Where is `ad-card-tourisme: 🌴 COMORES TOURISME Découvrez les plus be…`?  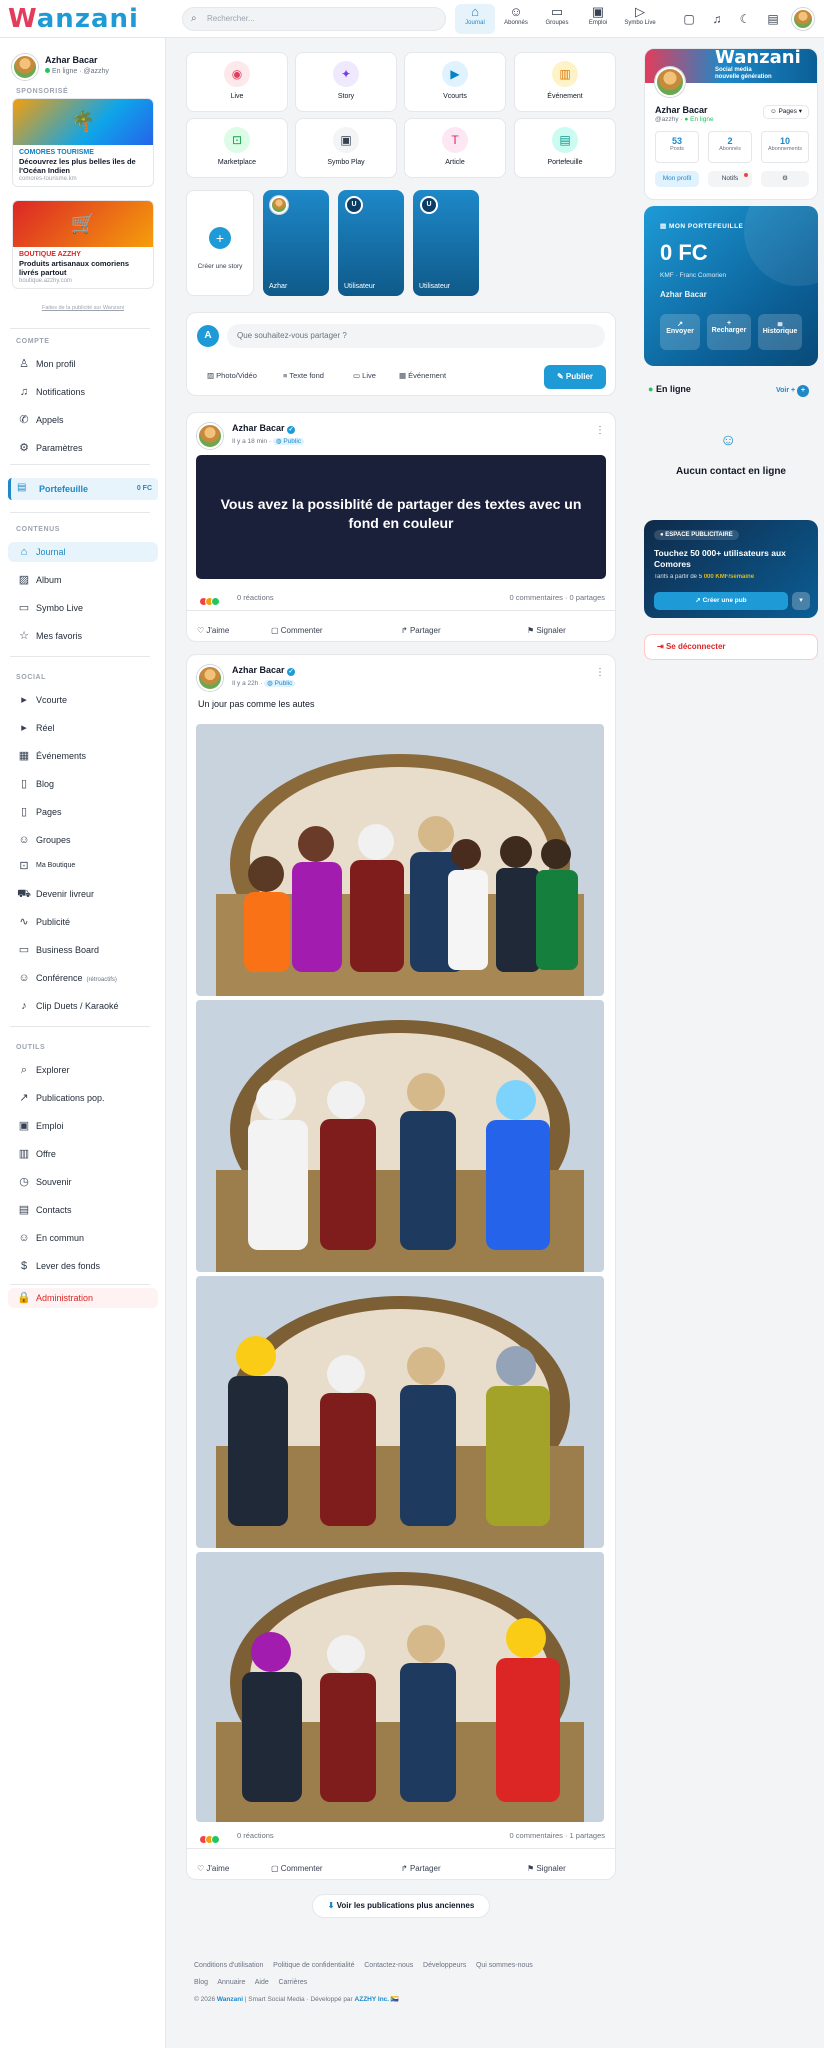 ad-card-tourisme: 🌴 COMORES TOURISME Découvrez les plus be… is located at coordinates (83, 142).